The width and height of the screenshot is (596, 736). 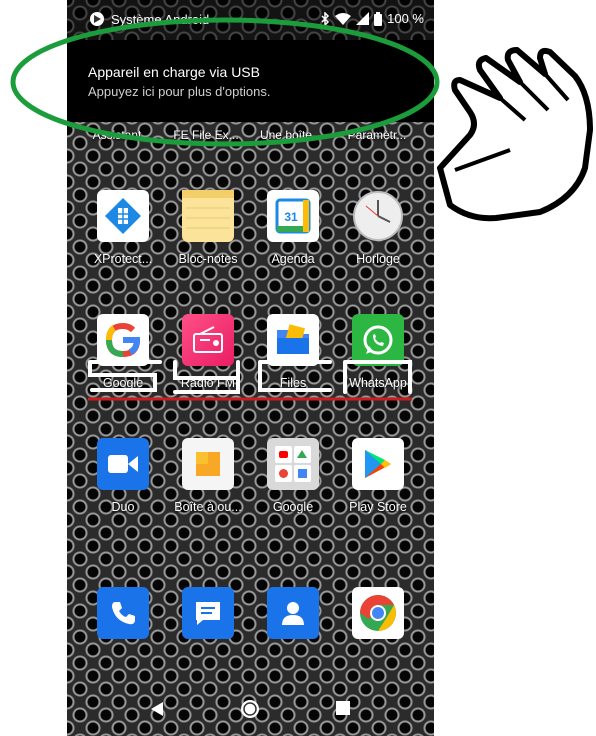 I want to click on pointing-hand-icon, so click(x=515, y=134).